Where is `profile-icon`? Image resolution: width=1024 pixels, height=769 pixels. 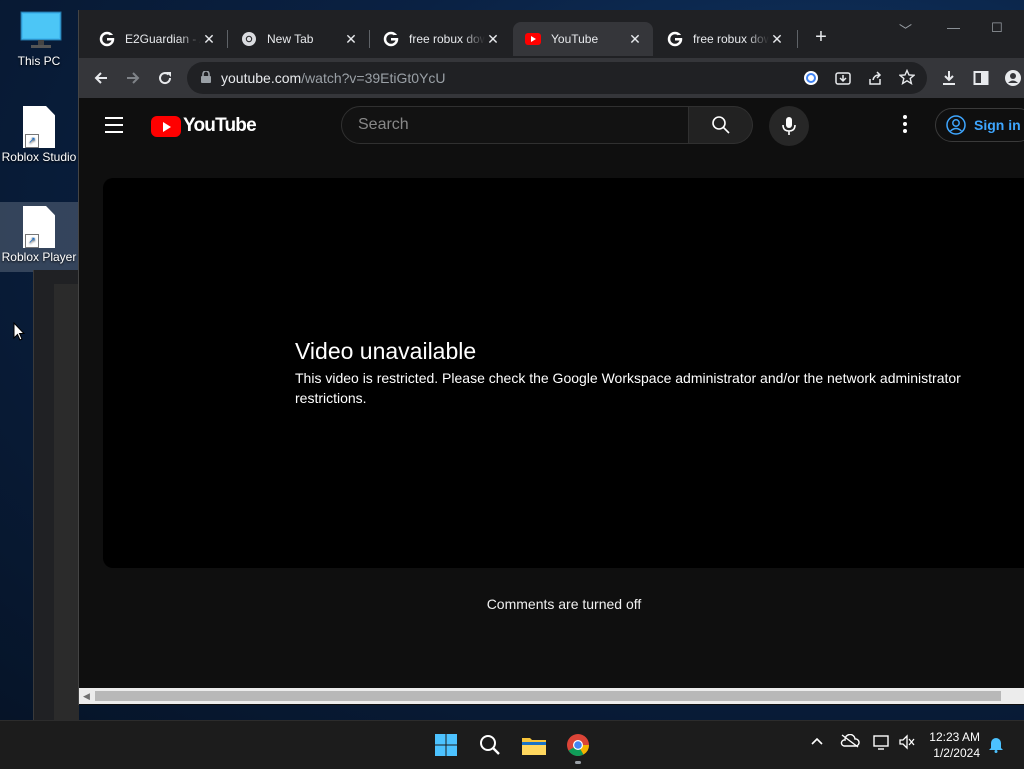 profile-icon is located at coordinates (1012, 78).